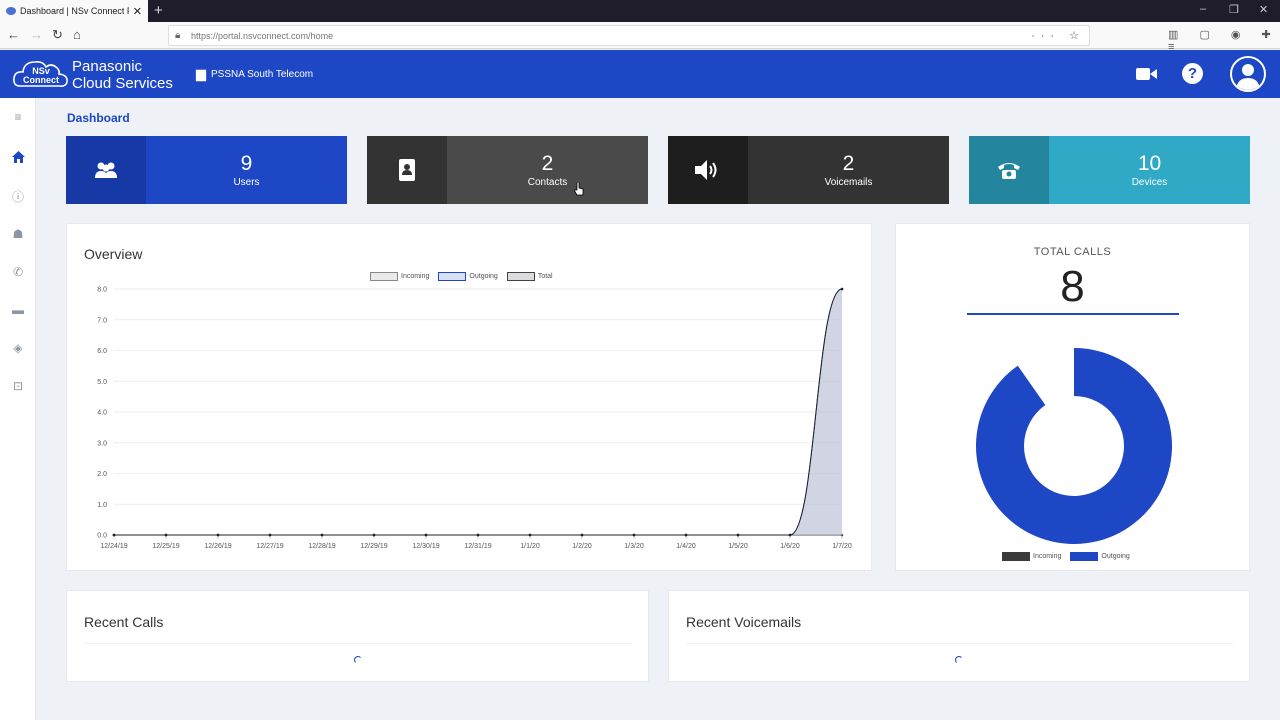 Image resolution: width=1280 pixels, height=720 pixels. I want to click on tab-title: Dashboard | NSv Connect Port, so click(74, 11).